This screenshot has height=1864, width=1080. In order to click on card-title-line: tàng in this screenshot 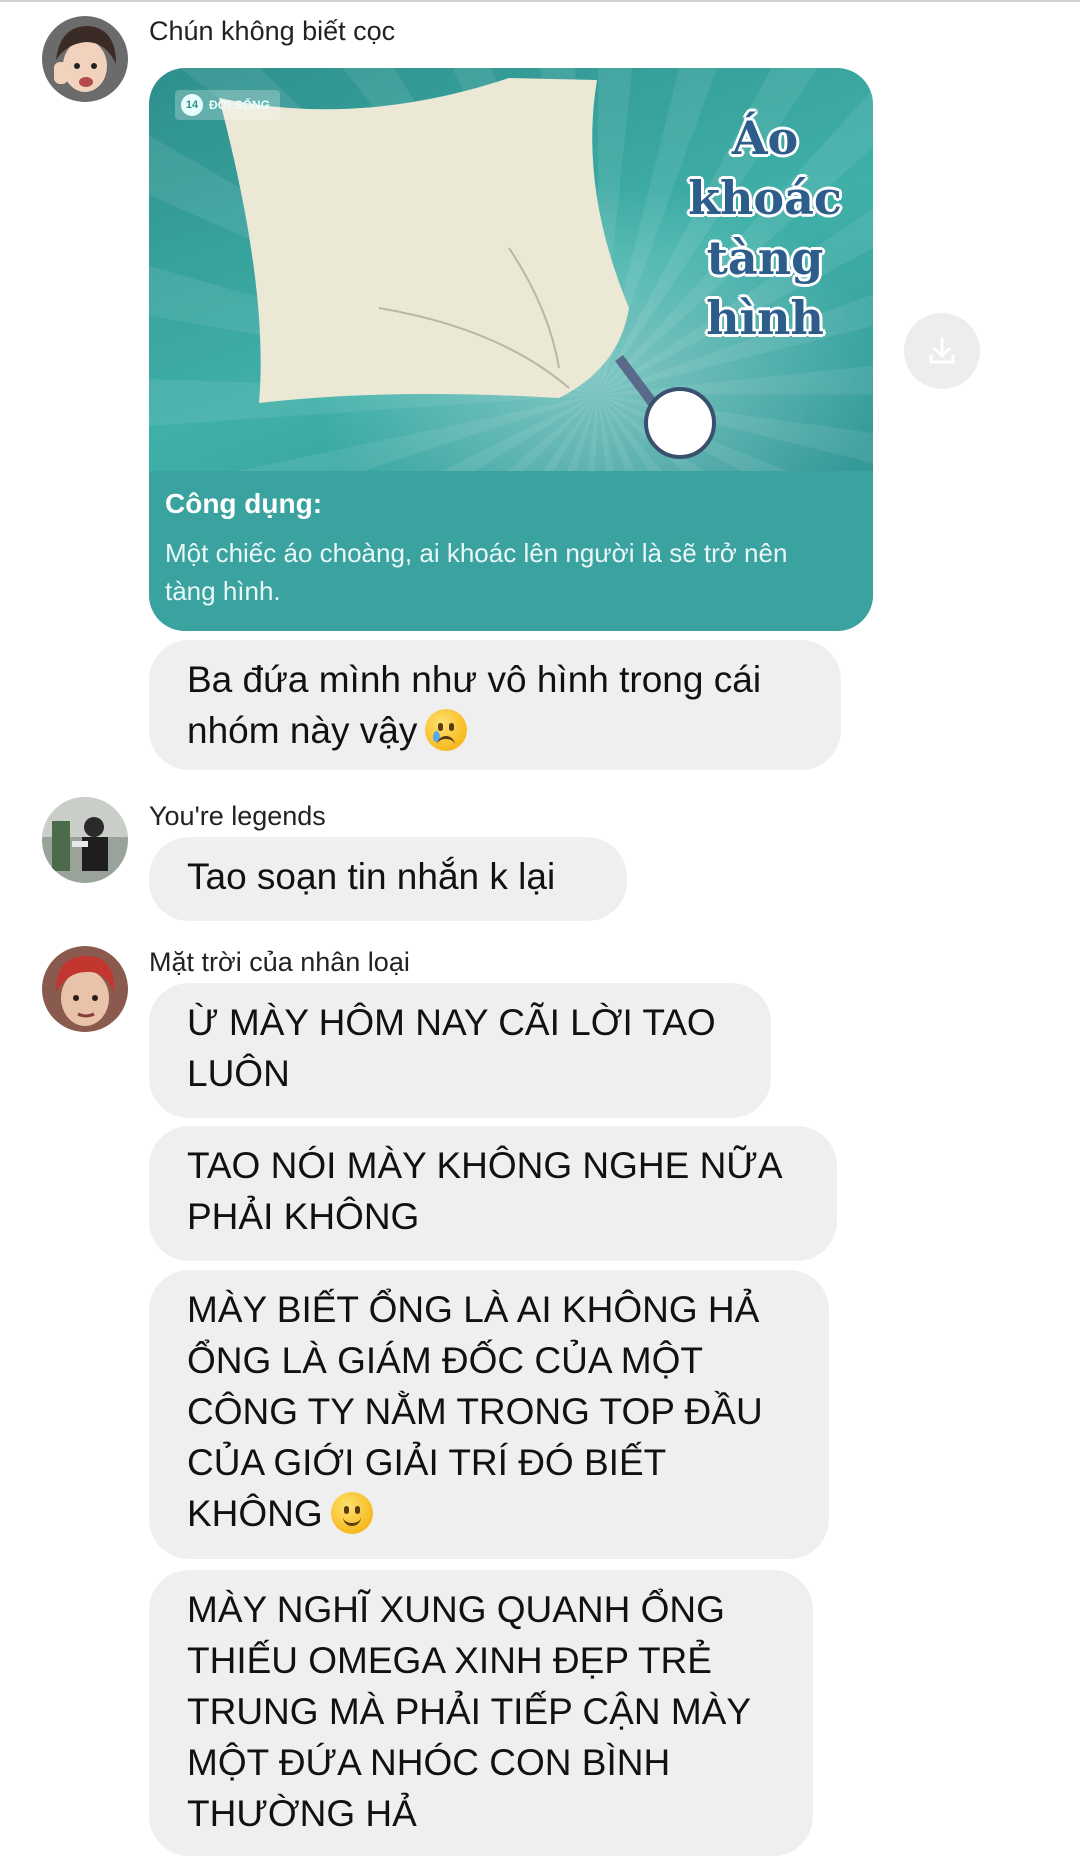, I will do `click(765, 258)`.